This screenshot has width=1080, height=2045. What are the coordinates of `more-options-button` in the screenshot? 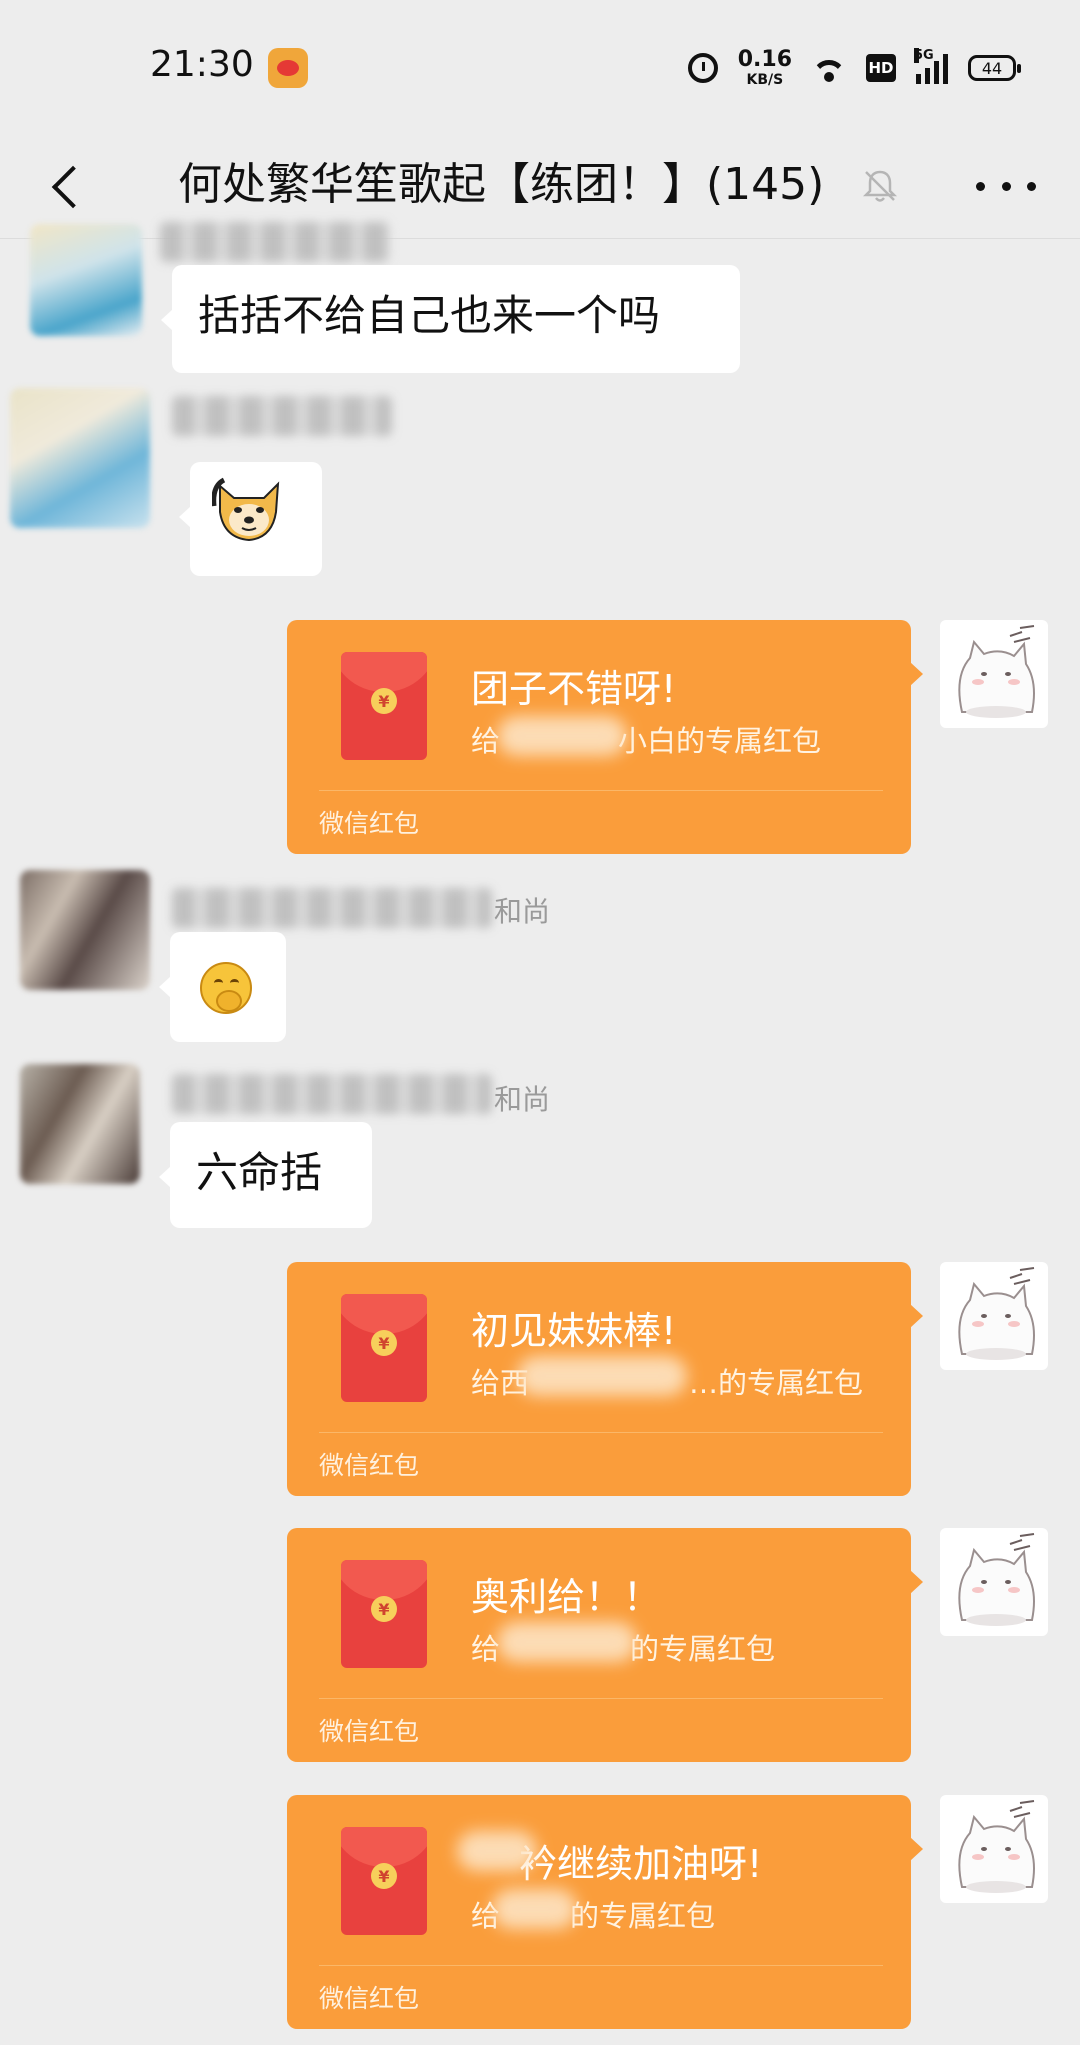 It's located at (1006, 186).